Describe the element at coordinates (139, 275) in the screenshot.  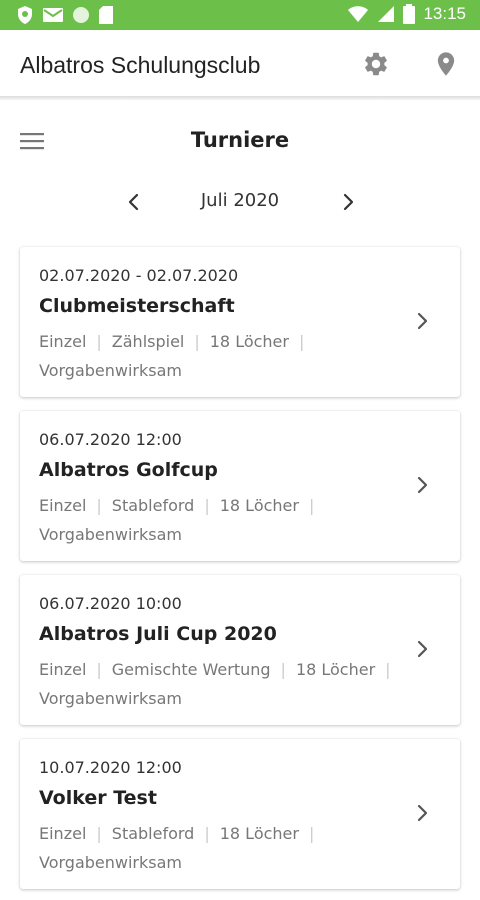
I see `tournament-date: 02.07.2020 - 02.07.2020` at that location.